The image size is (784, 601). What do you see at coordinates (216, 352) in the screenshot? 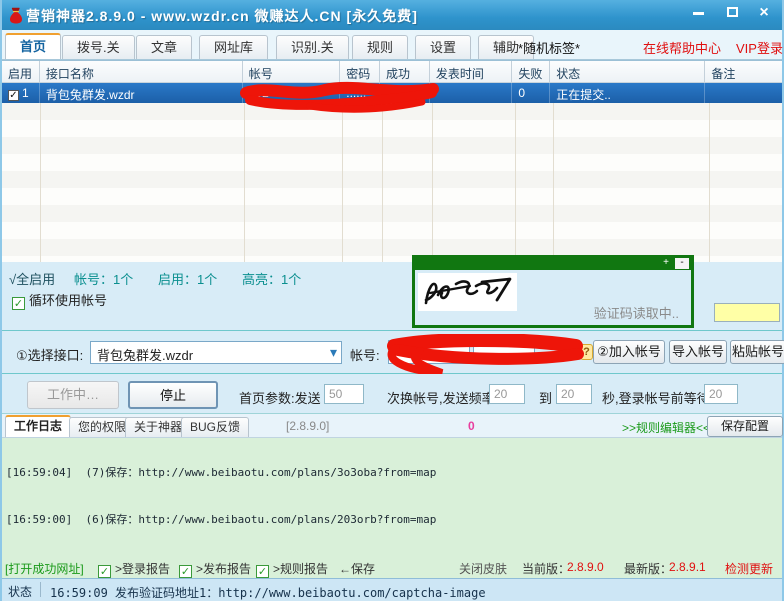
I see `interface-dropdown: 背包兔群发.wzdr ▾` at bounding box center [216, 352].